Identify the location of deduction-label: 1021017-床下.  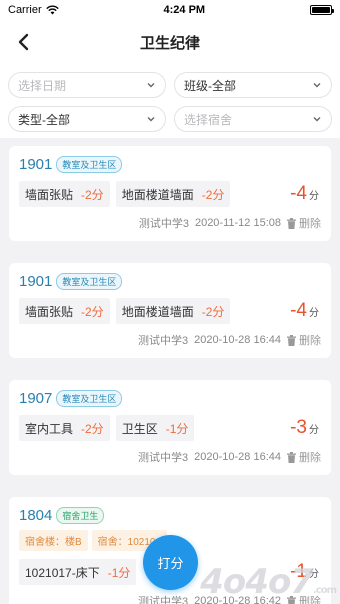
(62, 572).